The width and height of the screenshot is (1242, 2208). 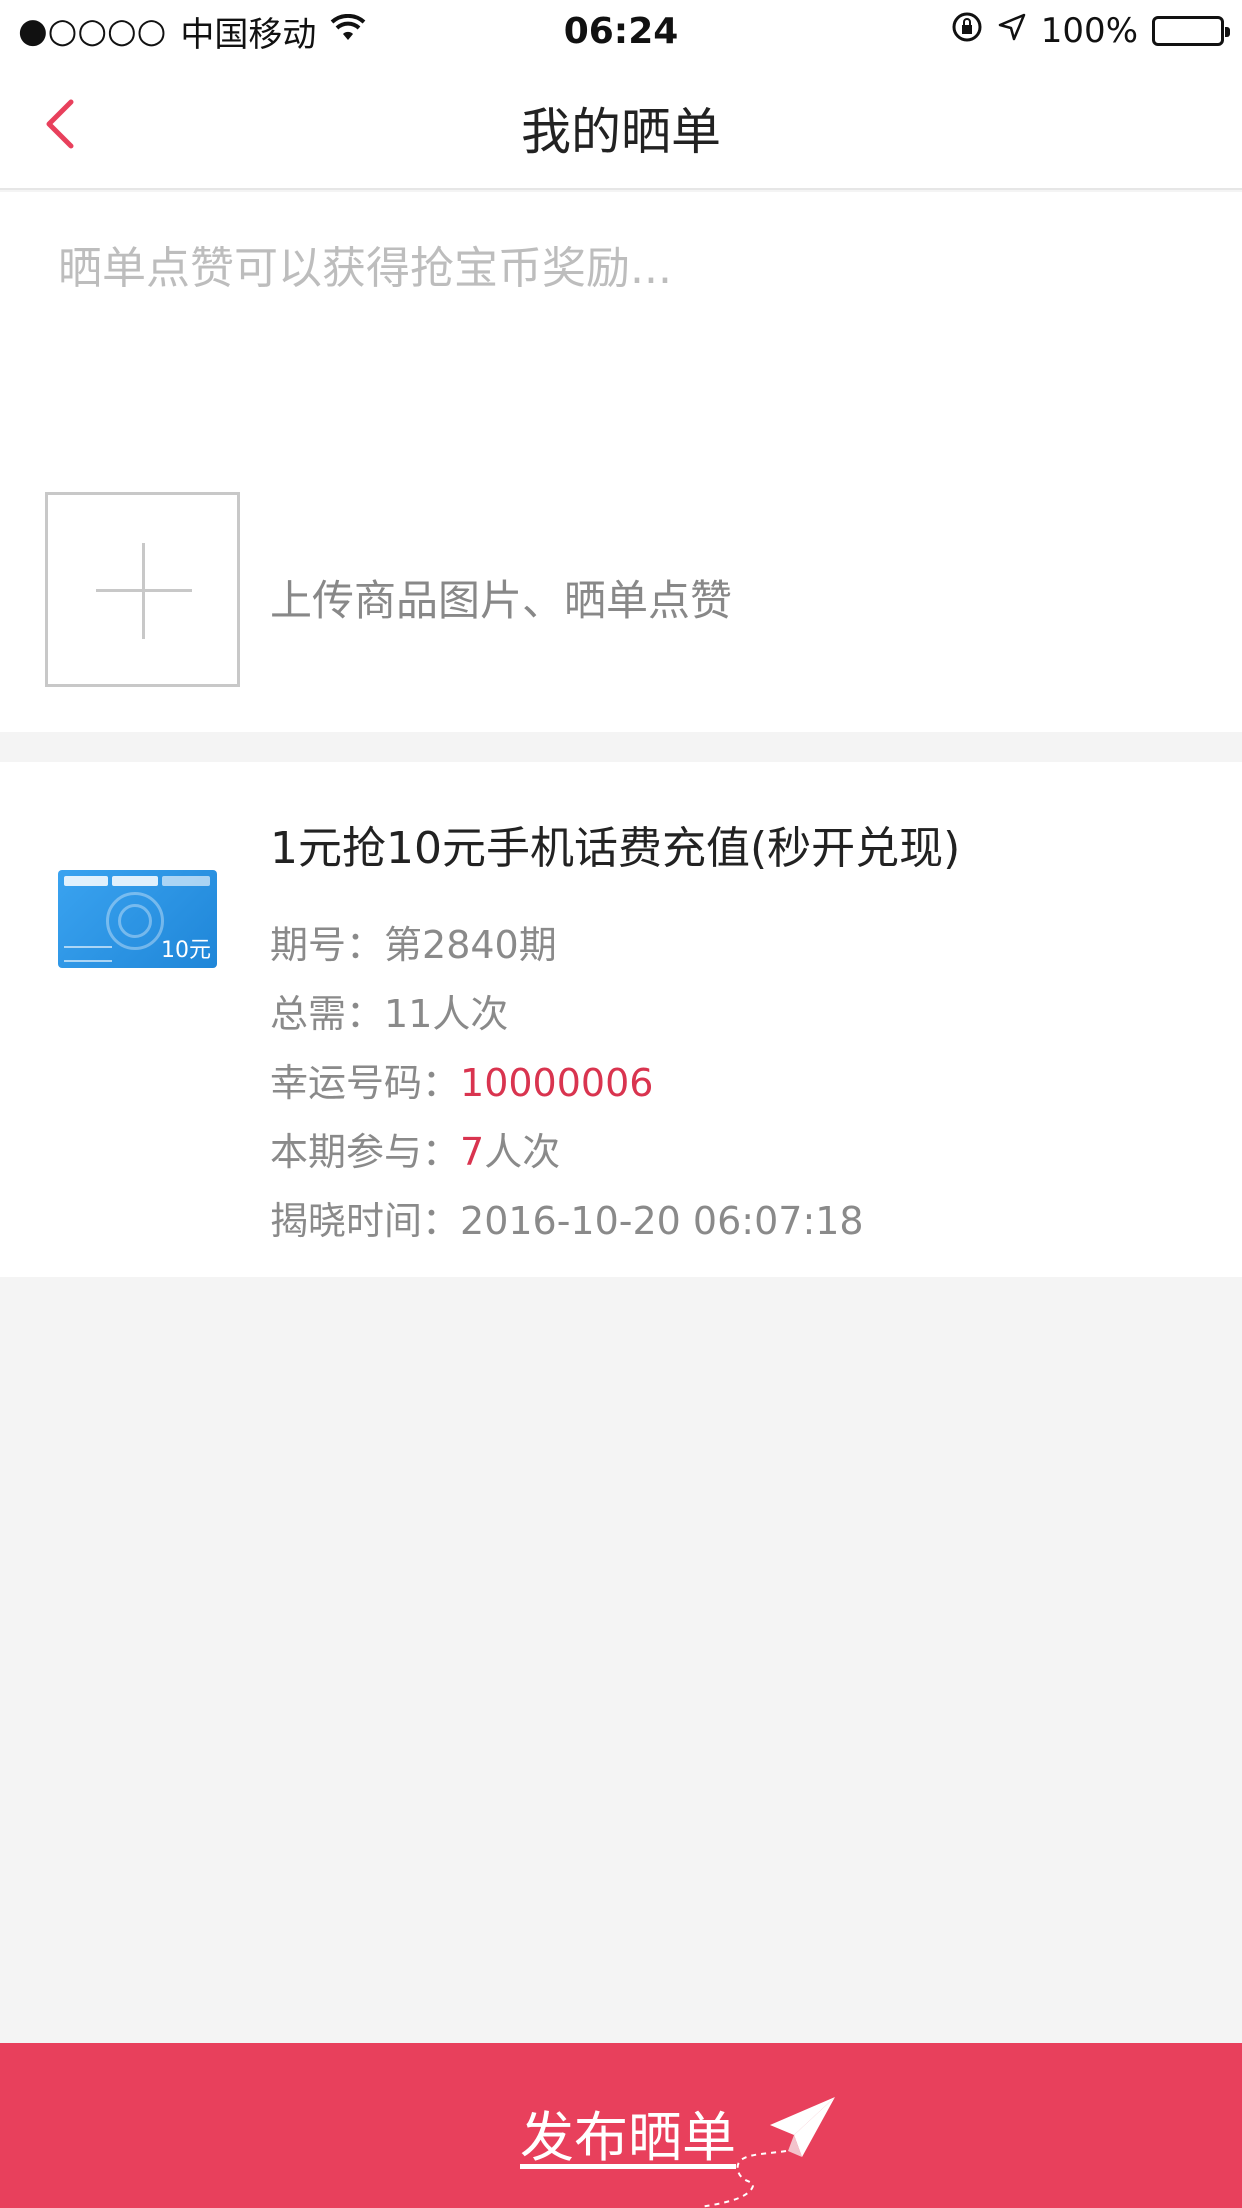 I want to click on paper-plane-icon, so click(x=767, y=2152).